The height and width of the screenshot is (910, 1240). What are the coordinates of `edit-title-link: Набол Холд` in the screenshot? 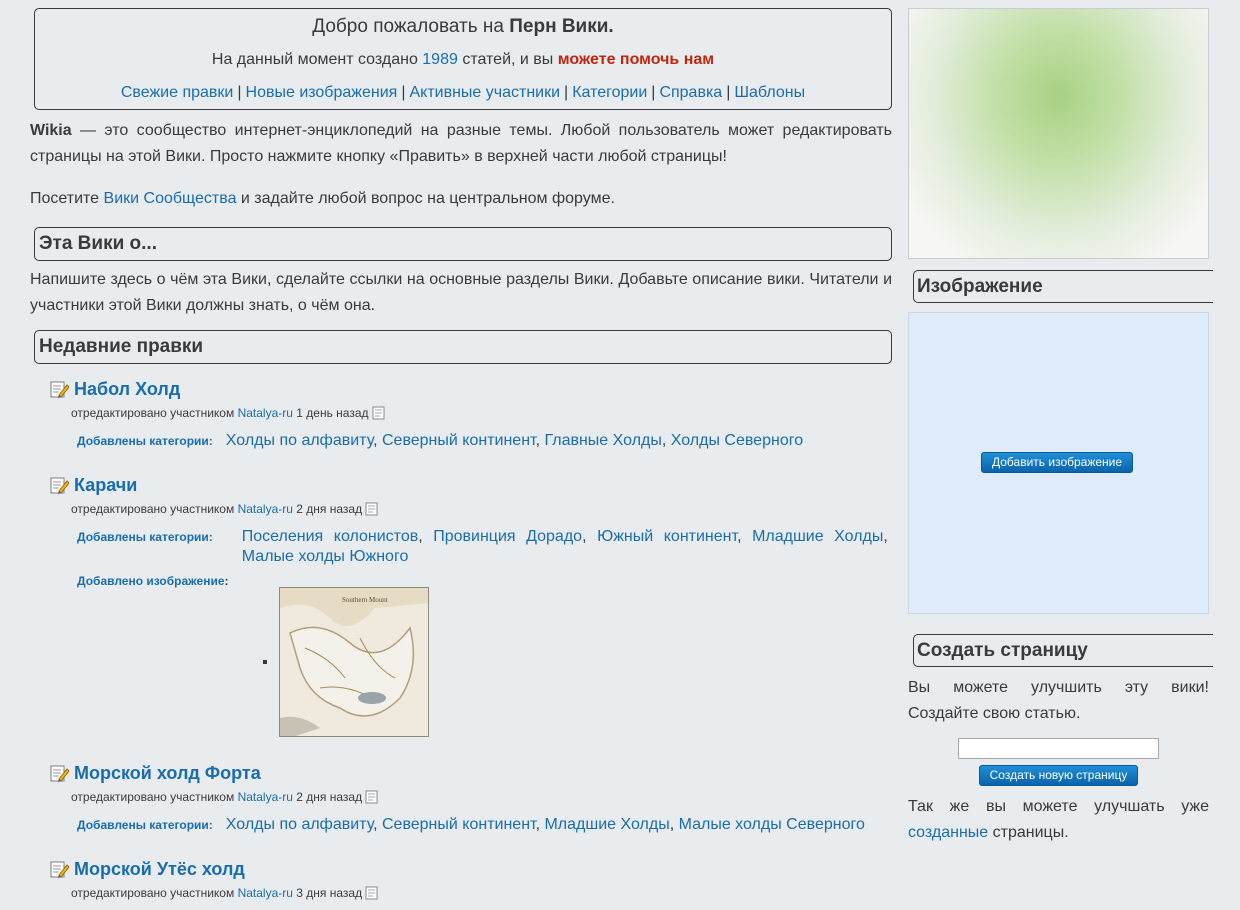 It's located at (127, 389).